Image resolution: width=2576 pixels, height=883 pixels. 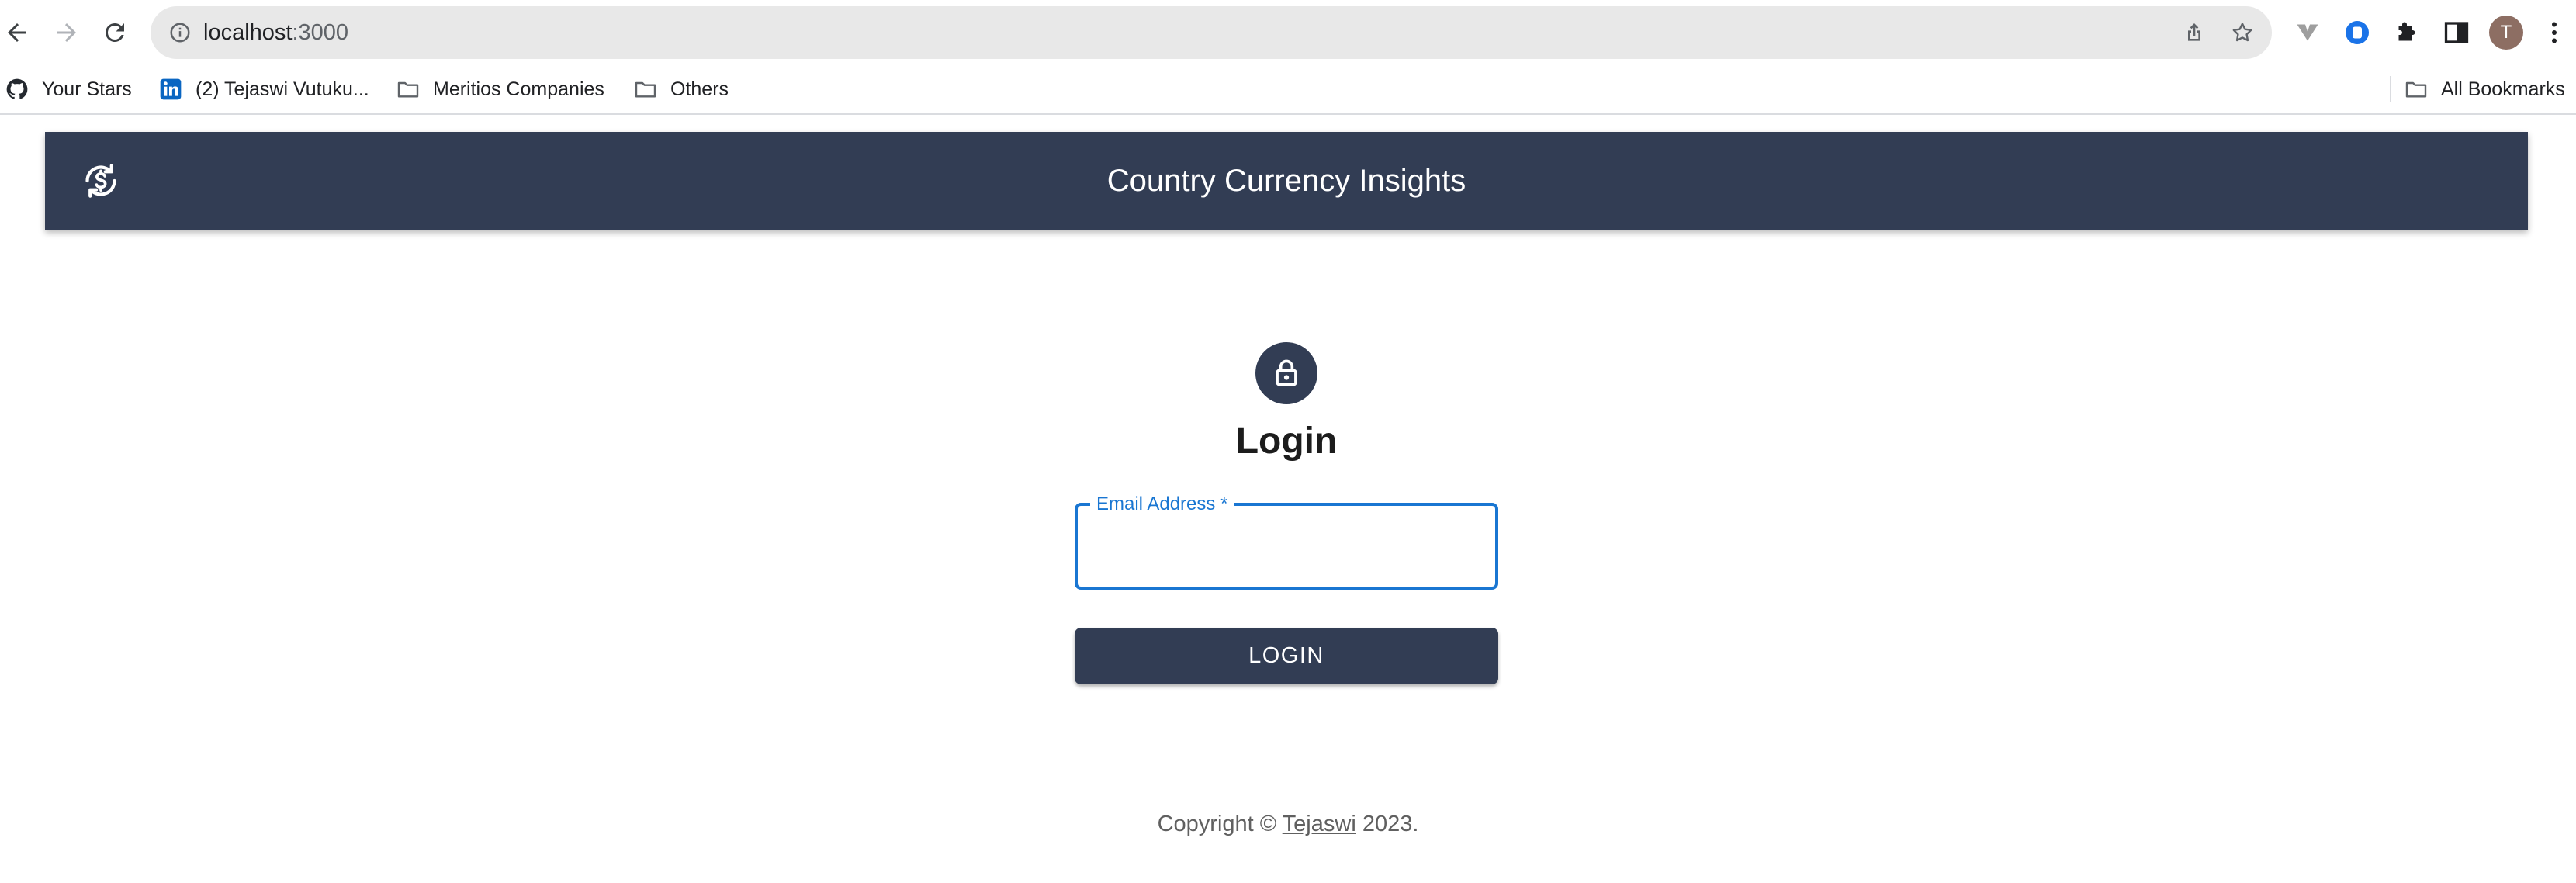 I want to click on site-info-icon, so click(x=180, y=32).